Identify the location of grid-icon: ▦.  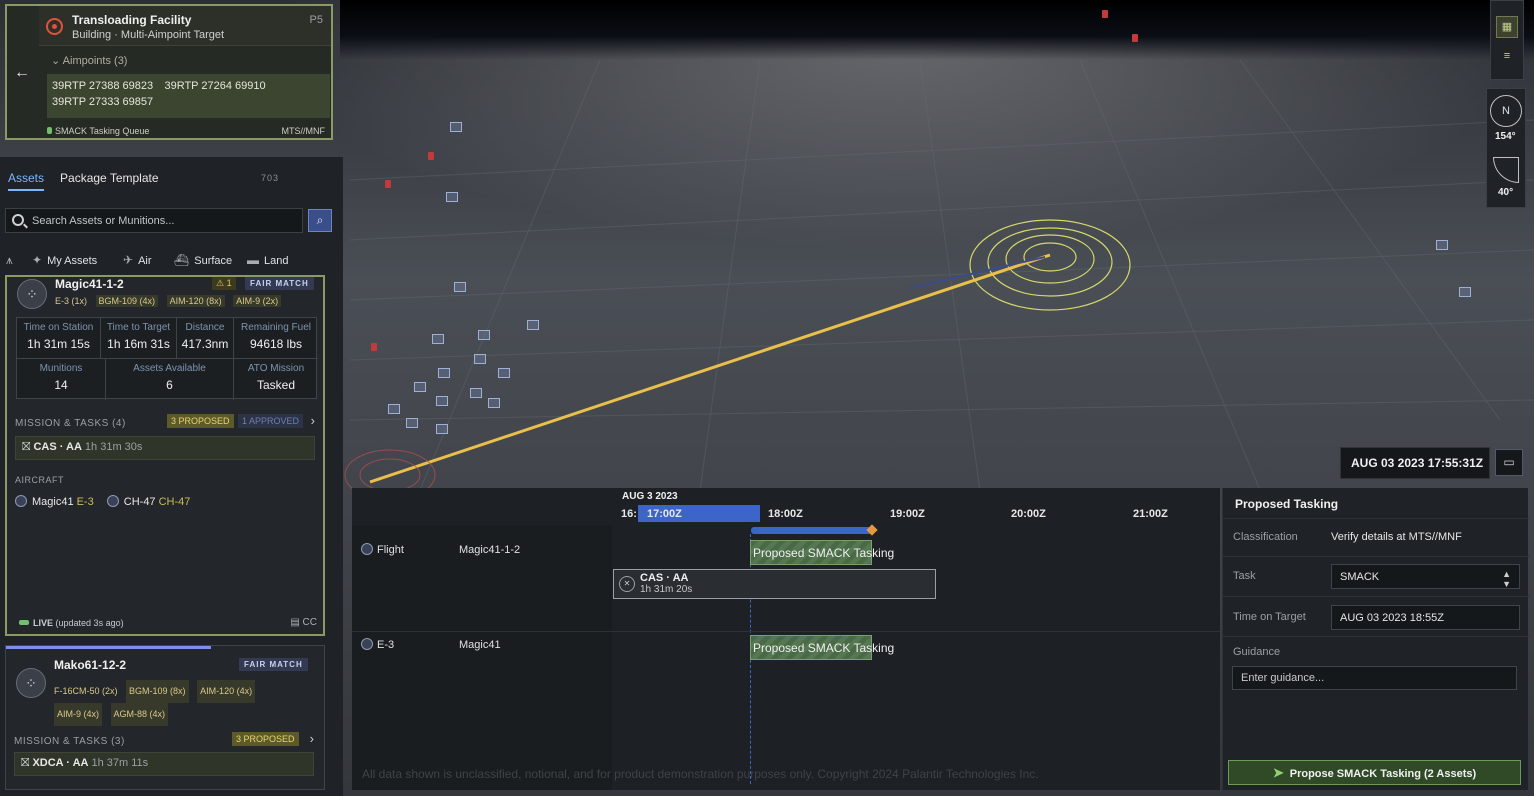
(1507, 27).